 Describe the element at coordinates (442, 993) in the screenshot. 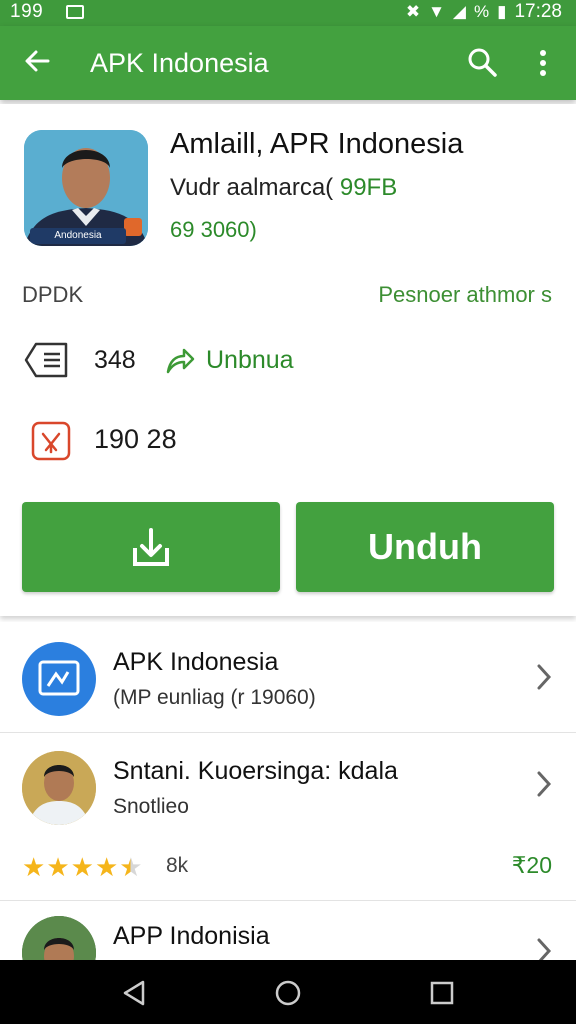

I see `nav-recents-icon` at that location.